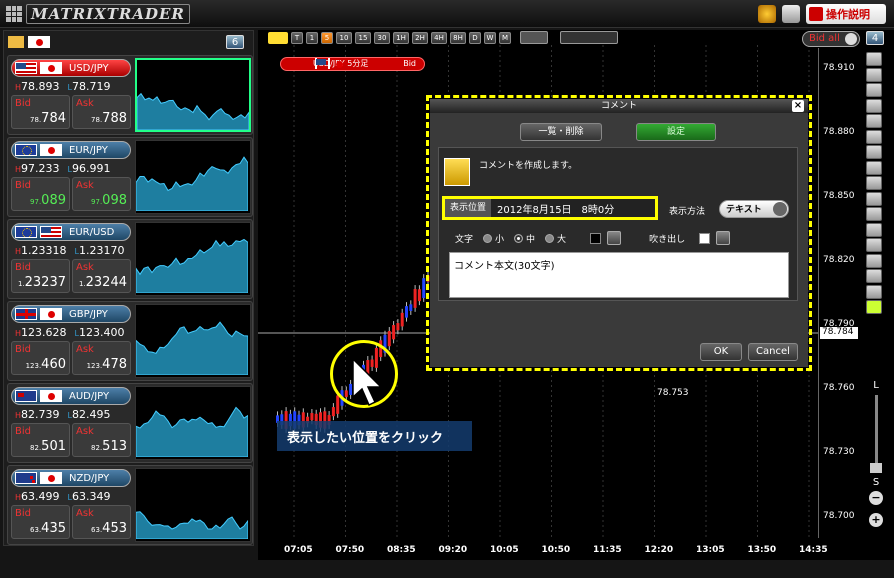 This screenshot has width=894, height=578. Describe the element at coordinates (874, 198) in the screenshot. I see `fib-icon` at that location.